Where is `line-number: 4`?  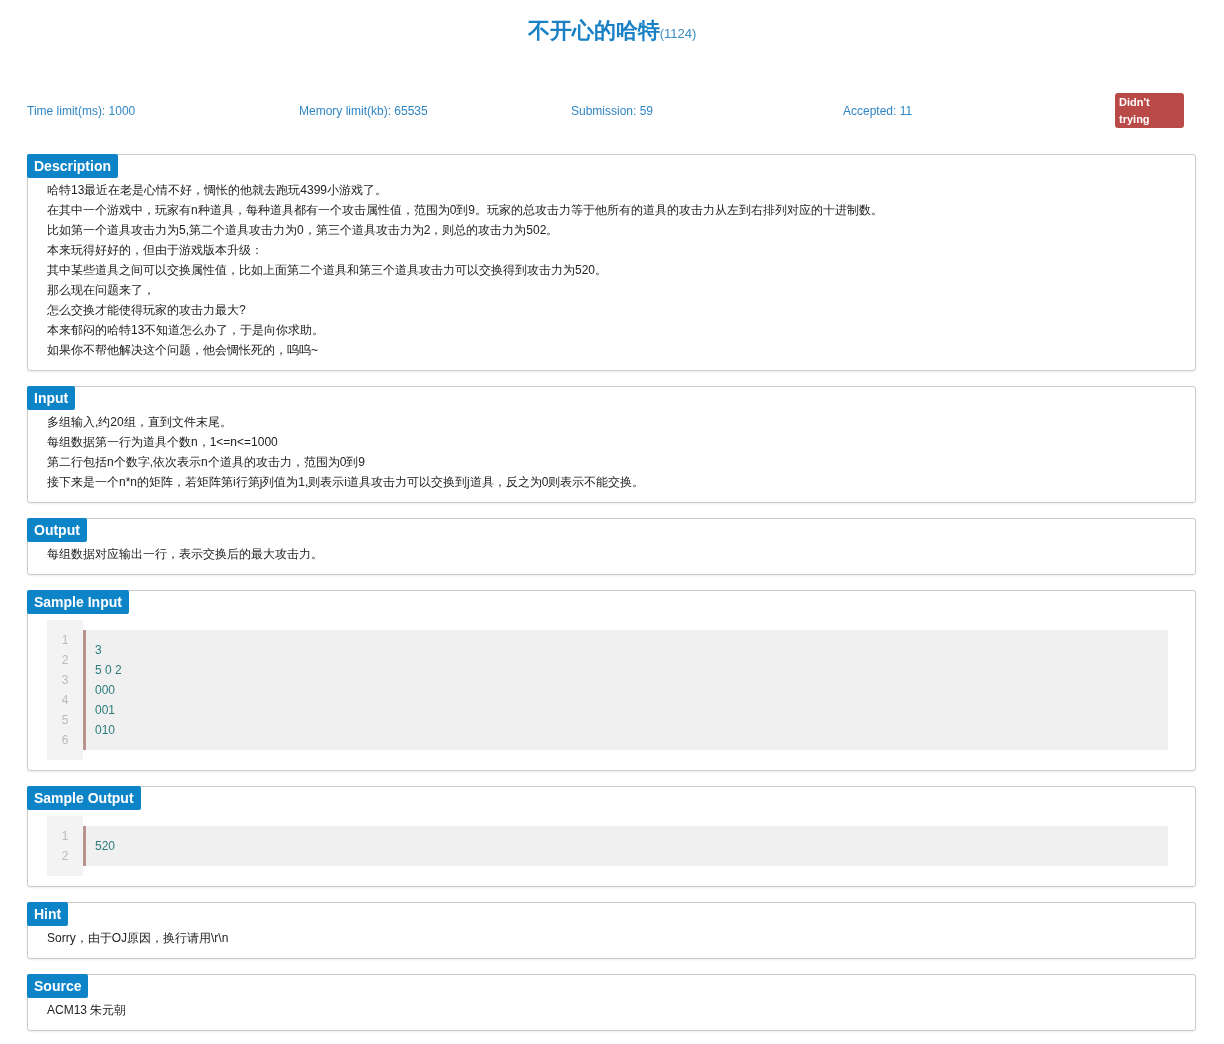
line-number: 4 is located at coordinates (65, 700).